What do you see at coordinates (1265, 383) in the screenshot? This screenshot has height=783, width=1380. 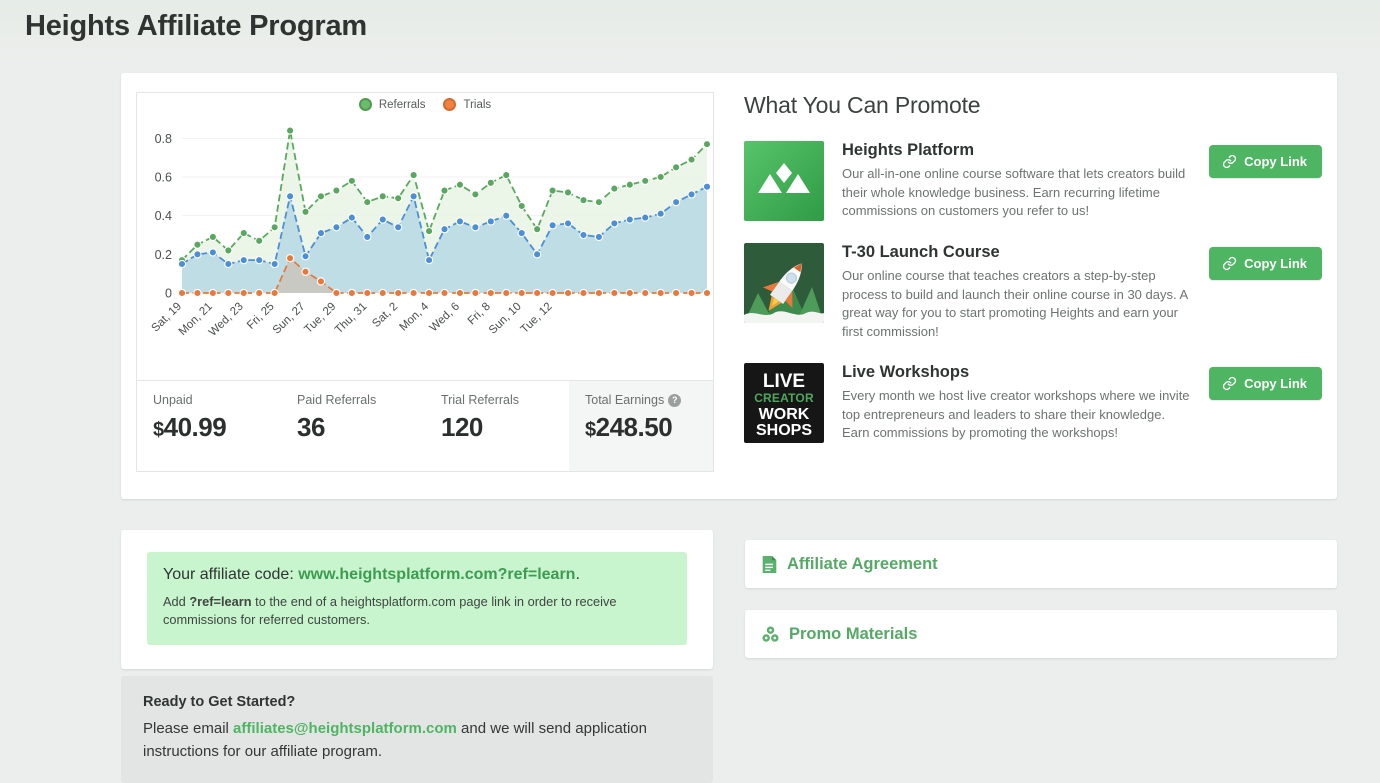 I see `copy-link-button-live-workshops: Copy Link` at bounding box center [1265, 383].